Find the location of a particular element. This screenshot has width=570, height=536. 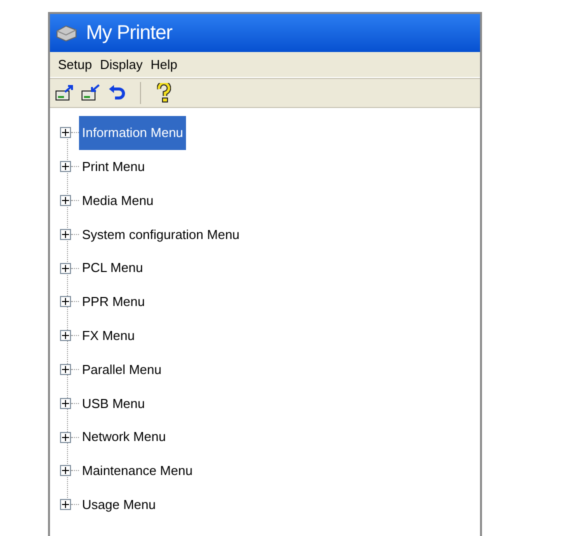

tree-item: Network Menu is located at coordinates (124, 437).